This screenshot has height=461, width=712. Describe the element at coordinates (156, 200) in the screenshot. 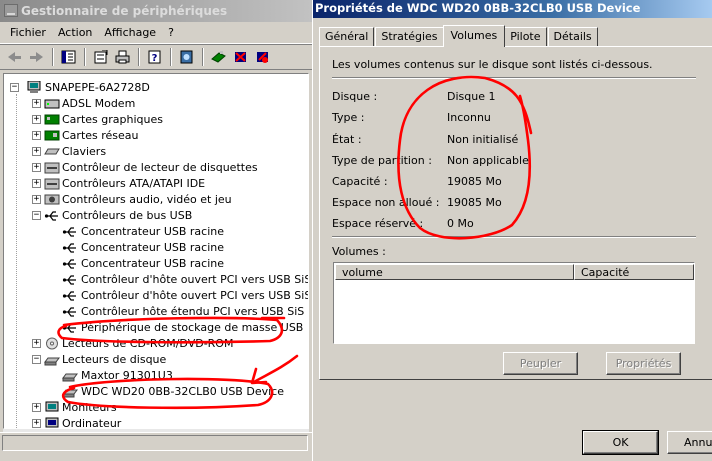

I see `tree-category-controleurs-audio-video-et-jeu: + Contrôleurs audio, vidéo et jeu` at that location.